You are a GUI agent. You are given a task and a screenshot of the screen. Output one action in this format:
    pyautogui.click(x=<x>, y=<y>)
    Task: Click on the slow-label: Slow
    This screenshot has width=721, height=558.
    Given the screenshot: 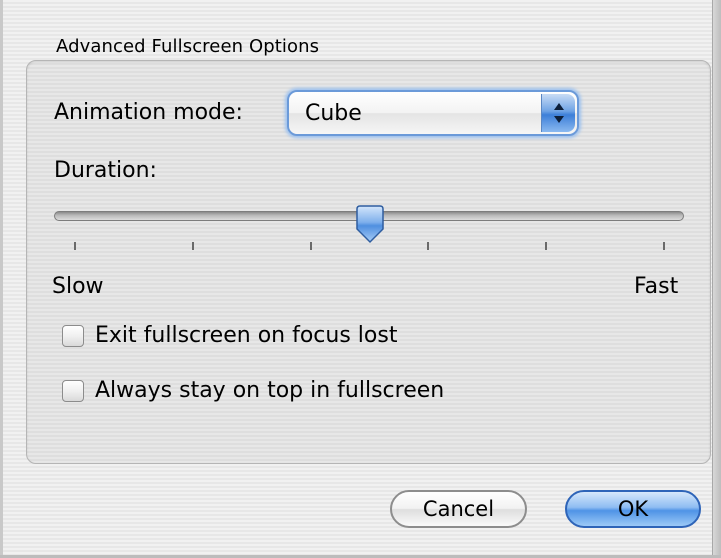 What is the action you would take?
    pyautogui.click(x=78, y=286)
    